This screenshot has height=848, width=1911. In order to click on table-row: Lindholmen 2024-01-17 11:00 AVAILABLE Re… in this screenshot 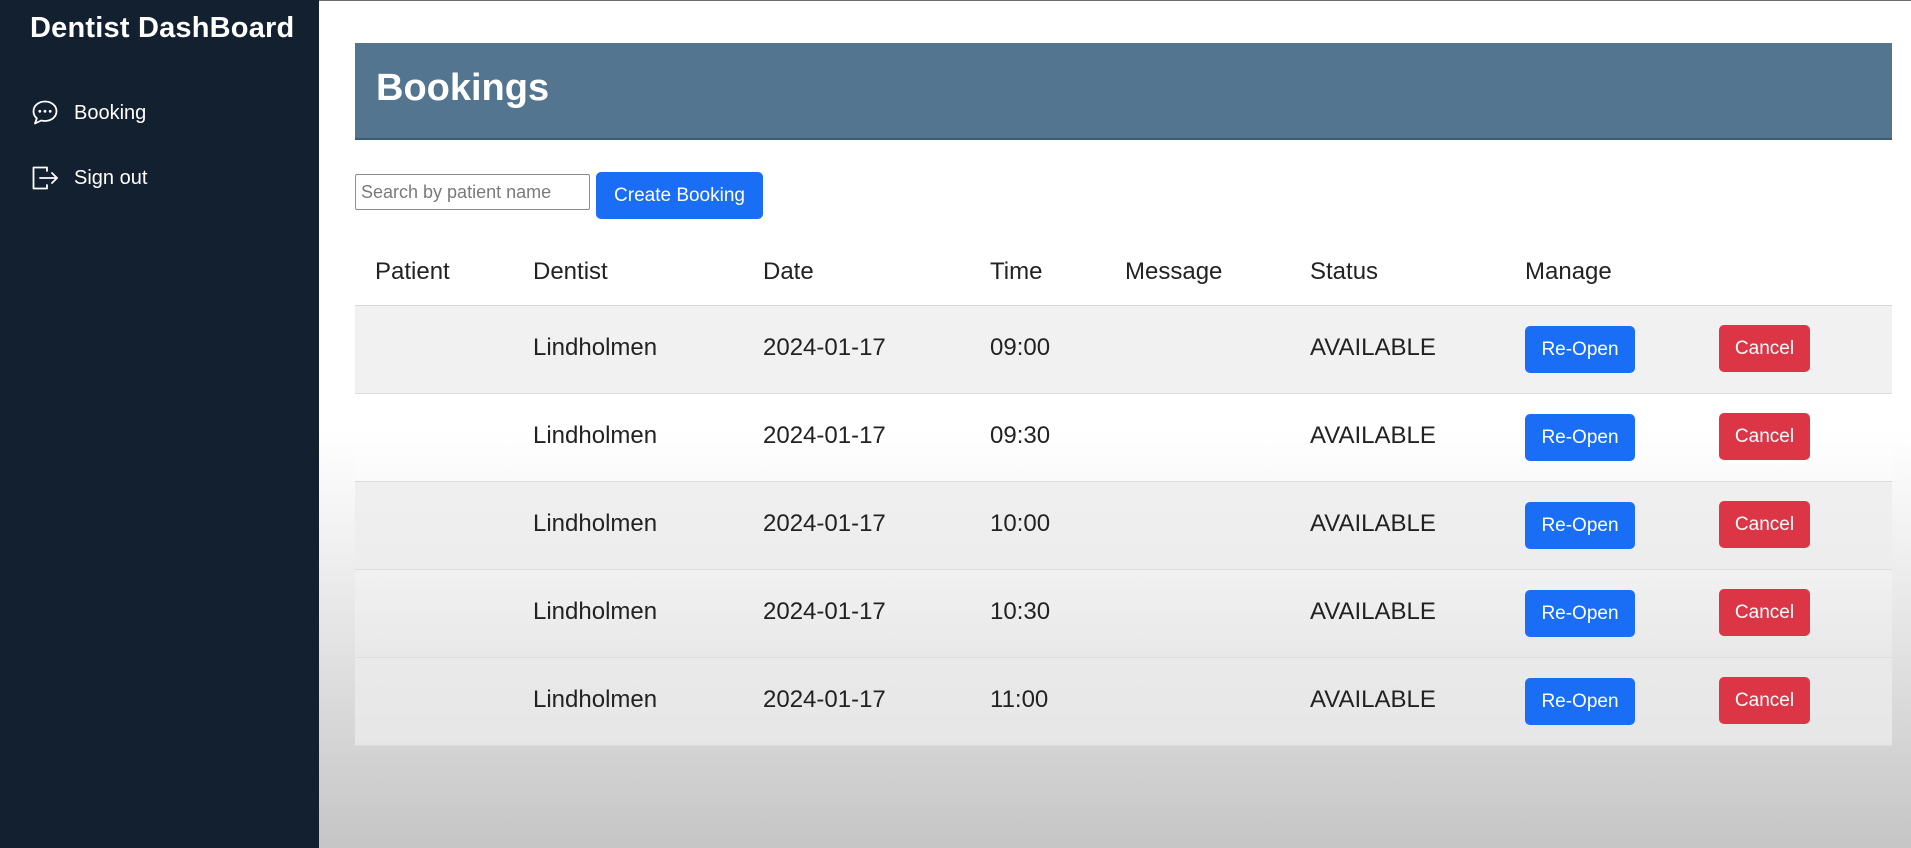, I will do `click(1123, 702)`.